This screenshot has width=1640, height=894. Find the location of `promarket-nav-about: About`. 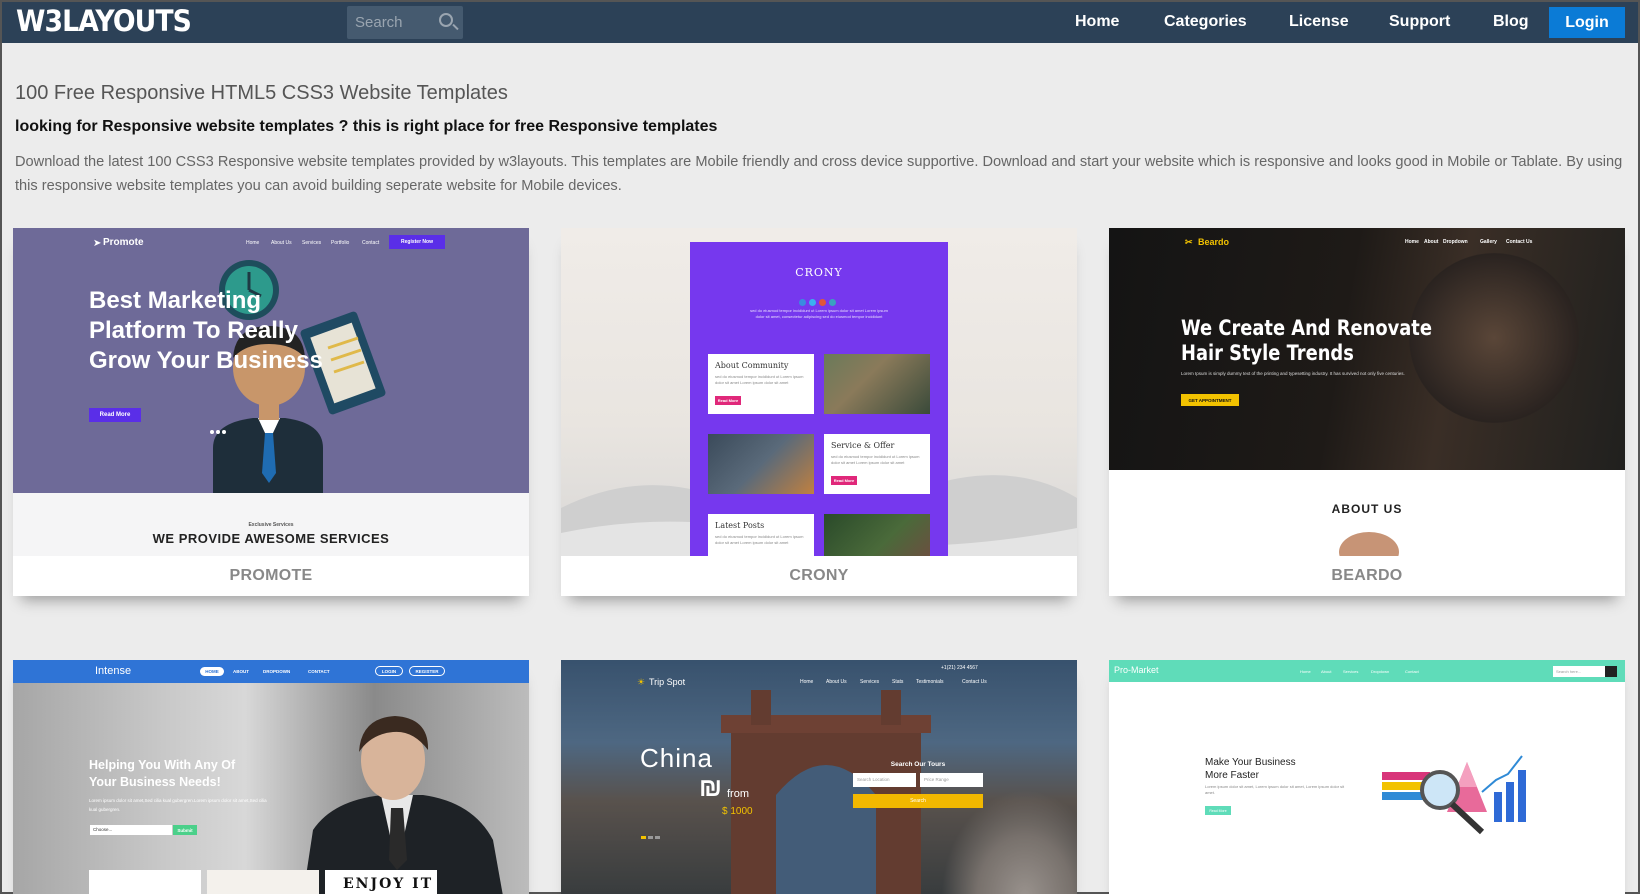

promarket-nav-about: About is located at coordinates (1326, 671).